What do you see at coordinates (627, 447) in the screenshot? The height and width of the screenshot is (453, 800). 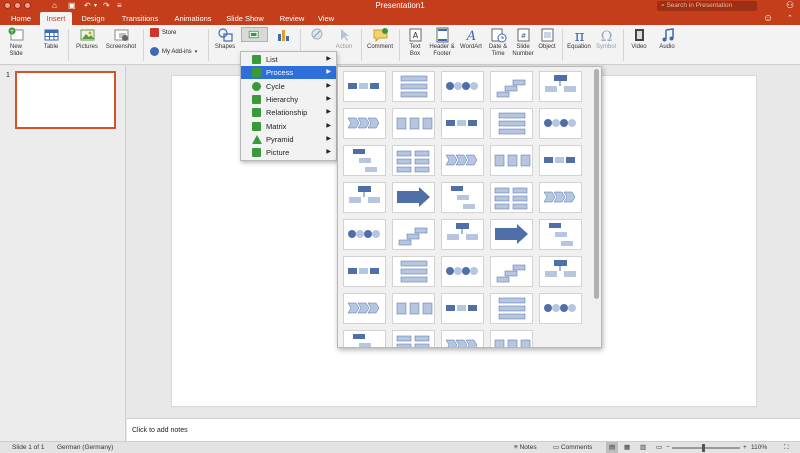 I see `slide-sorter-button: ▦` at bounding box center [627, 447].